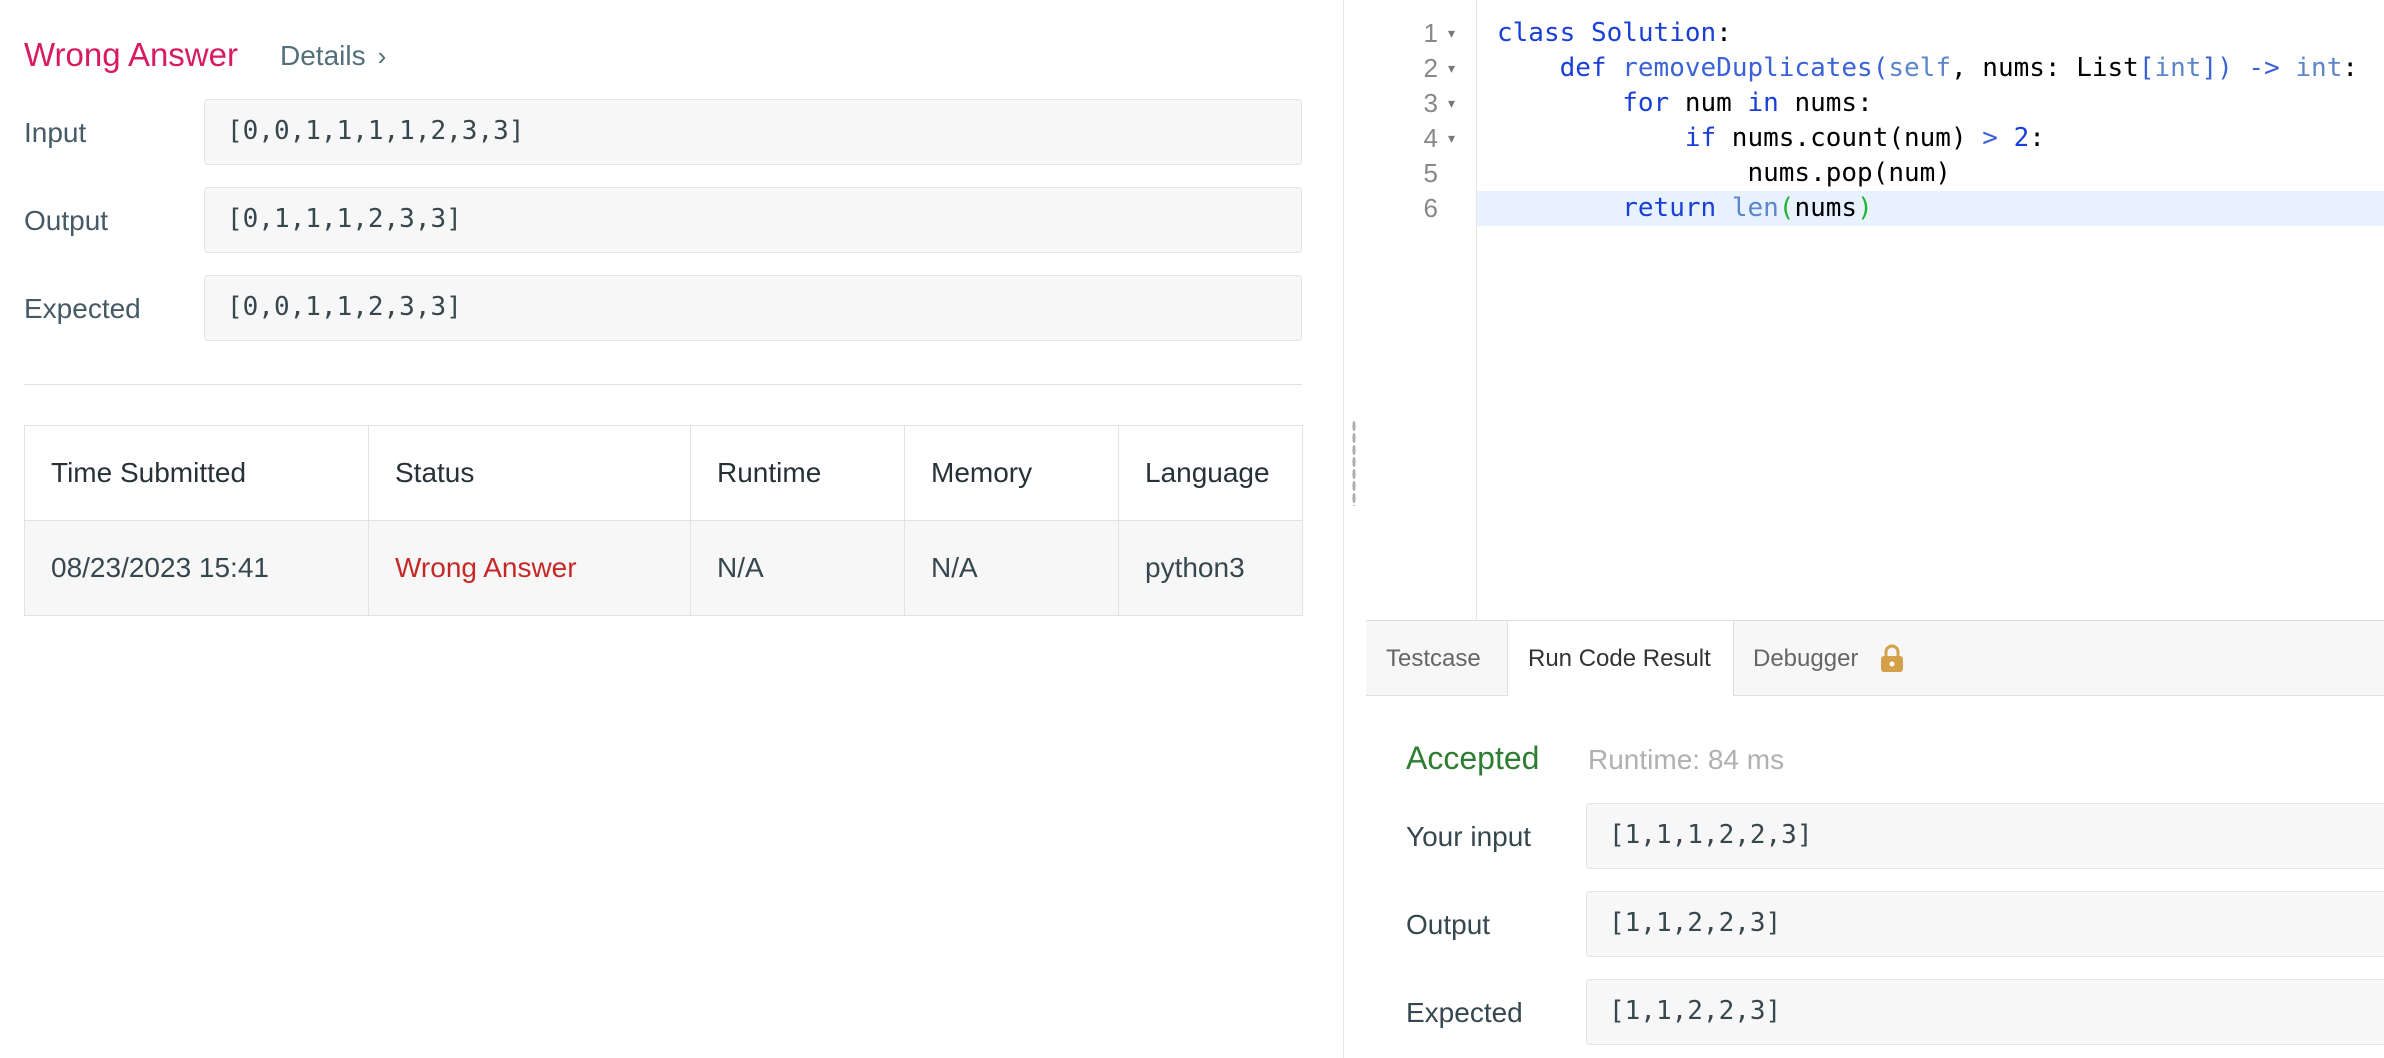 The height and width of the screenshot is (1058, 2384). Describe the element at coordinates (1011, 568) in the screenshot. I see `cell-memory: N/A` at that location.